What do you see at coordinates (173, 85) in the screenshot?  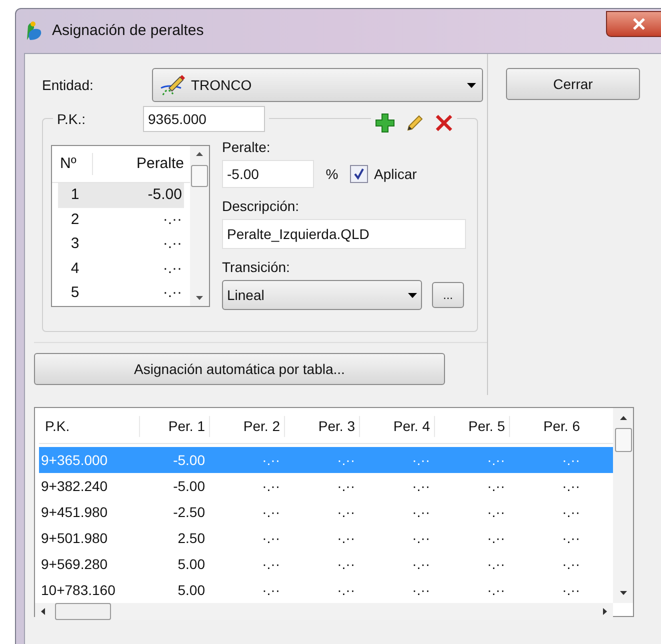 I see `alignment-pencil-icon` at bounding box center [173, 85].